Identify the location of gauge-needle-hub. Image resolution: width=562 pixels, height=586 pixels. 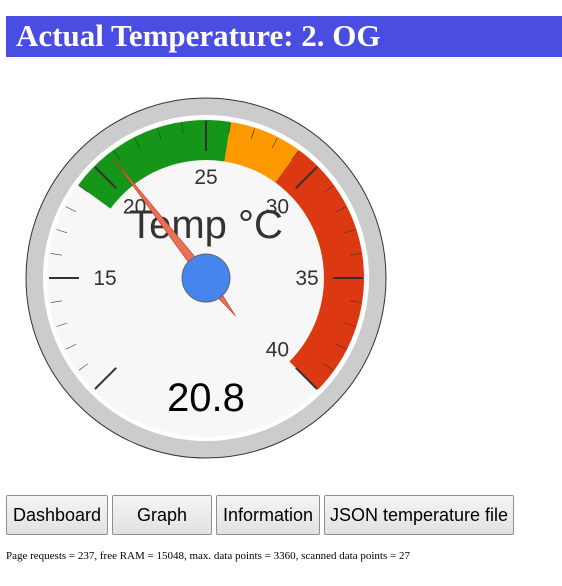
(206, 278).